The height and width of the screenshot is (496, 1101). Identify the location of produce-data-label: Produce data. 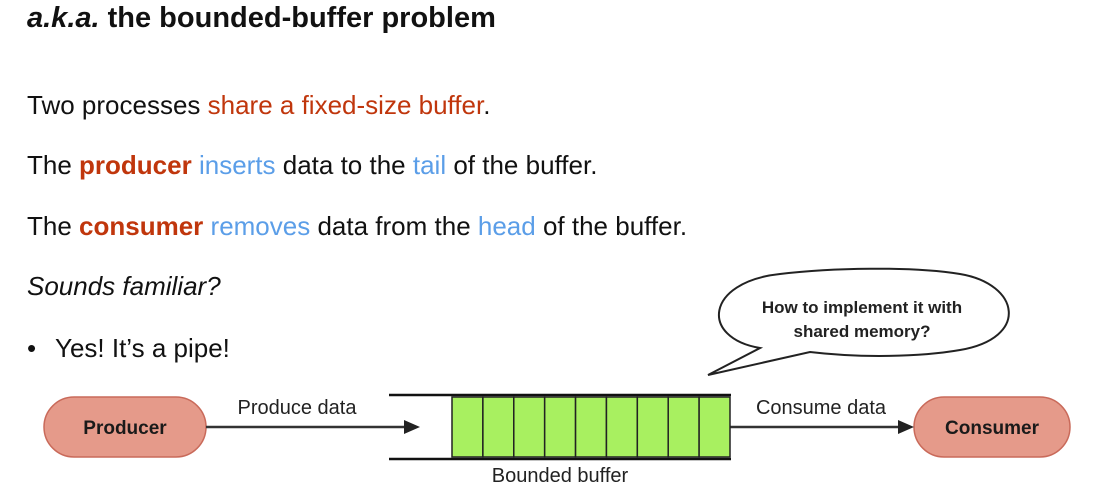
(298, 408).